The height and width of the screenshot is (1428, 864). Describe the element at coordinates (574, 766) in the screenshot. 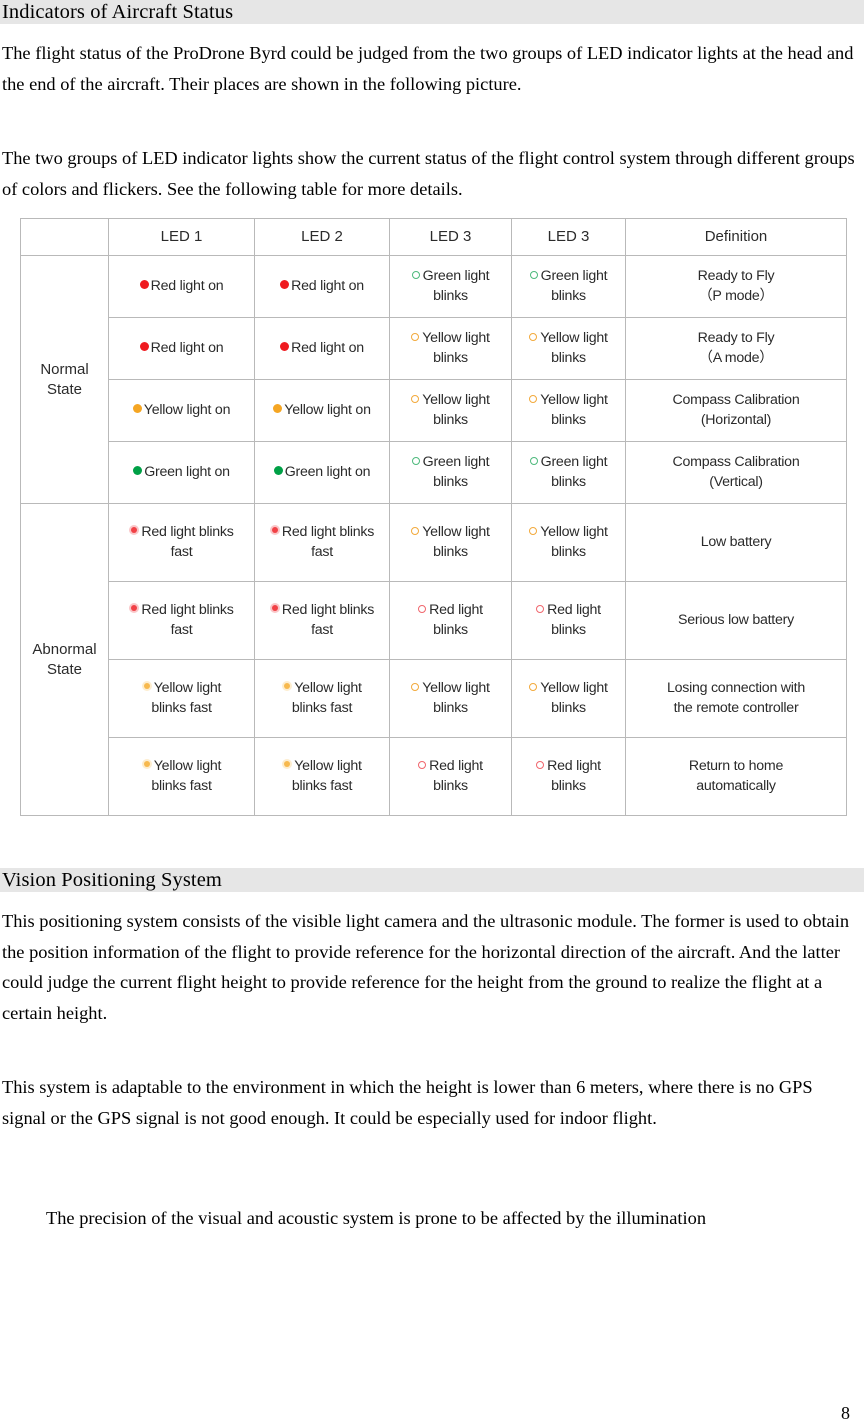

I see `led3b-status-line1: Red light` at that location.